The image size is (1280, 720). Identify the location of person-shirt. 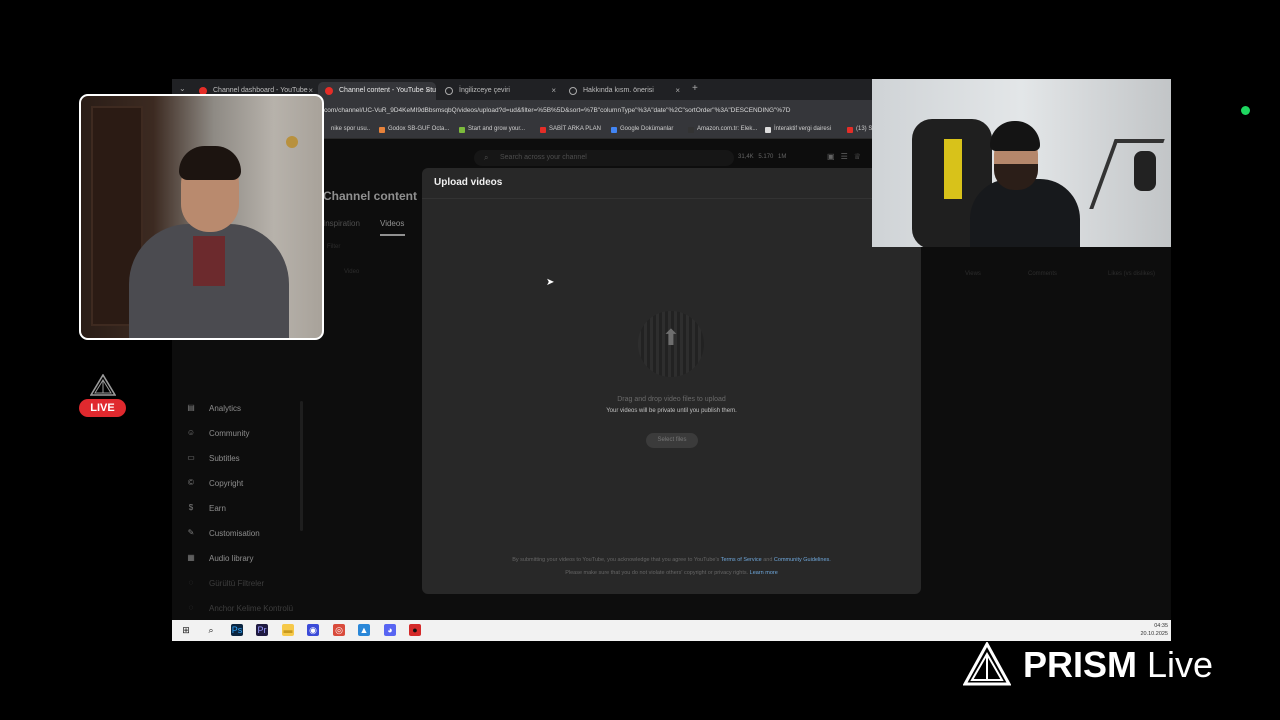
(209, 261).